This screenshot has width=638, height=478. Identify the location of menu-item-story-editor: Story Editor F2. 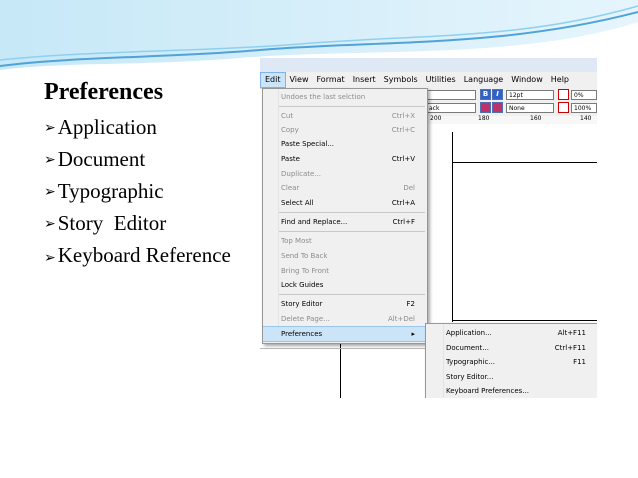
(345, 304).